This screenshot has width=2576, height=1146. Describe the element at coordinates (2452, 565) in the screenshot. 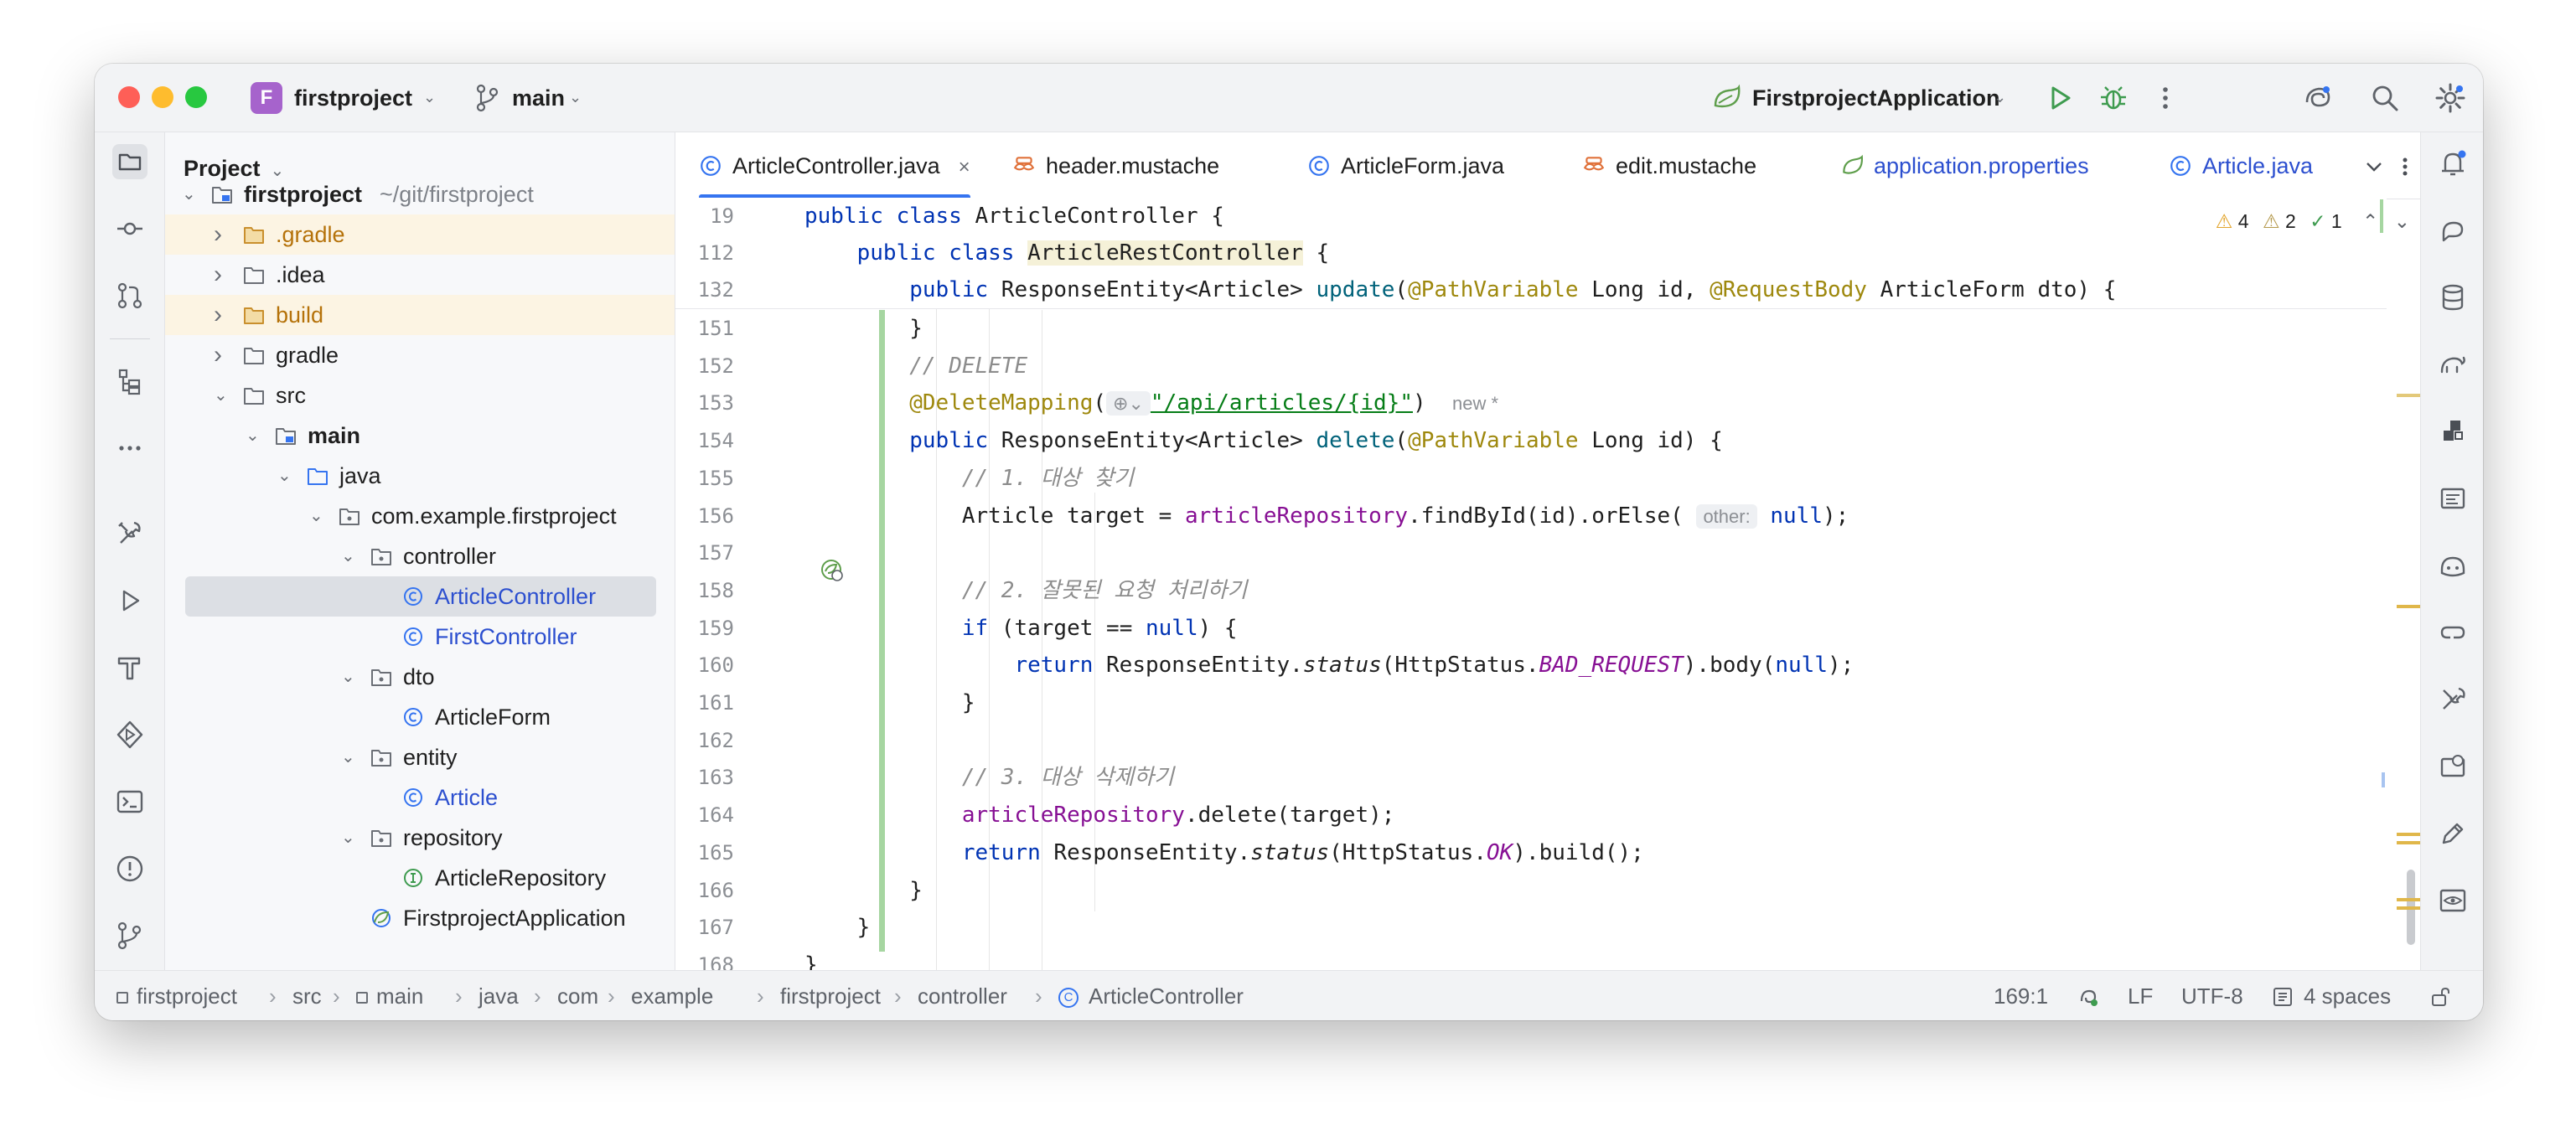

I see `copilot-icon` at that location.